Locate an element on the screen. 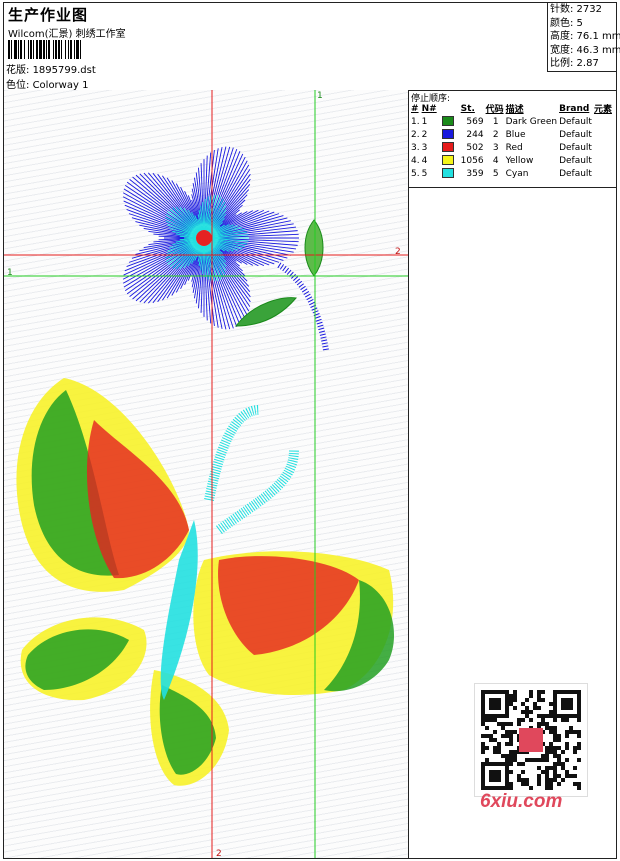 This screenshot has height=861, width=620. table-row: 1. 1 569 1 Dark Green Default is located at coordinates (511, 121).